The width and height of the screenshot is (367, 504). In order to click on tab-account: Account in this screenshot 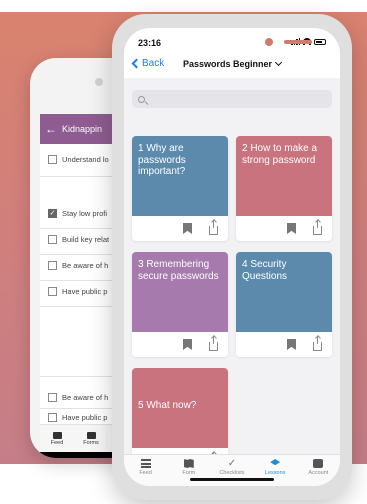, I will do `click(318, 470)`.